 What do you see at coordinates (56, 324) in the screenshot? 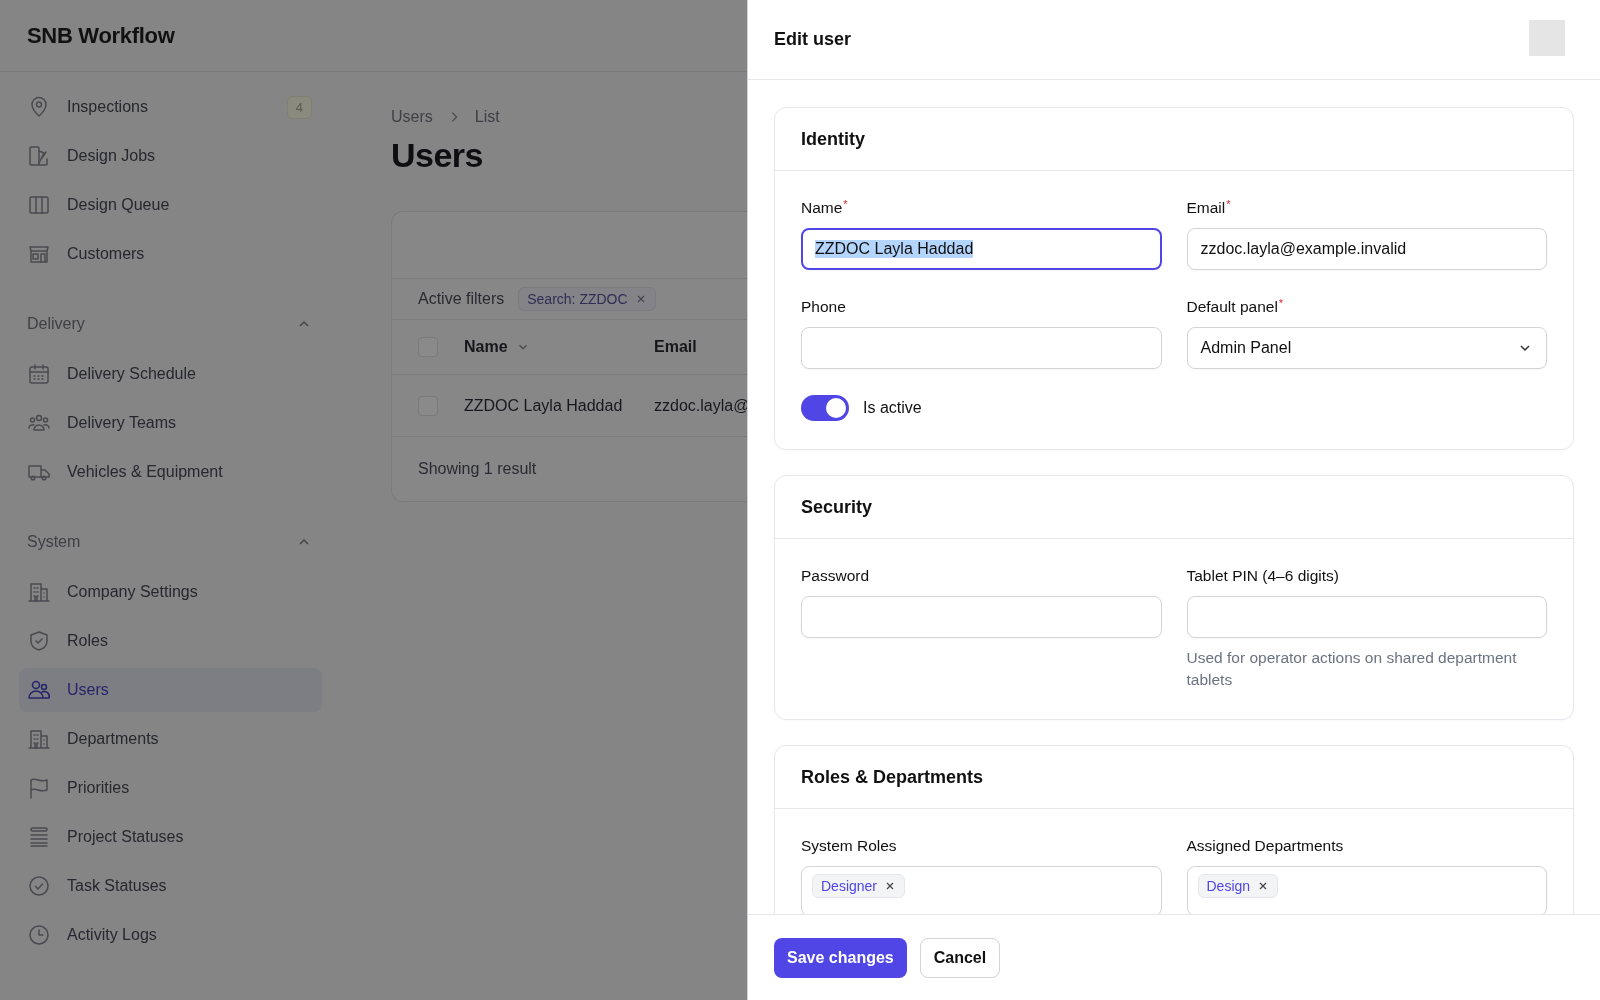
I see `nav-group-label: Delivery` at bounding box center [56, 324].